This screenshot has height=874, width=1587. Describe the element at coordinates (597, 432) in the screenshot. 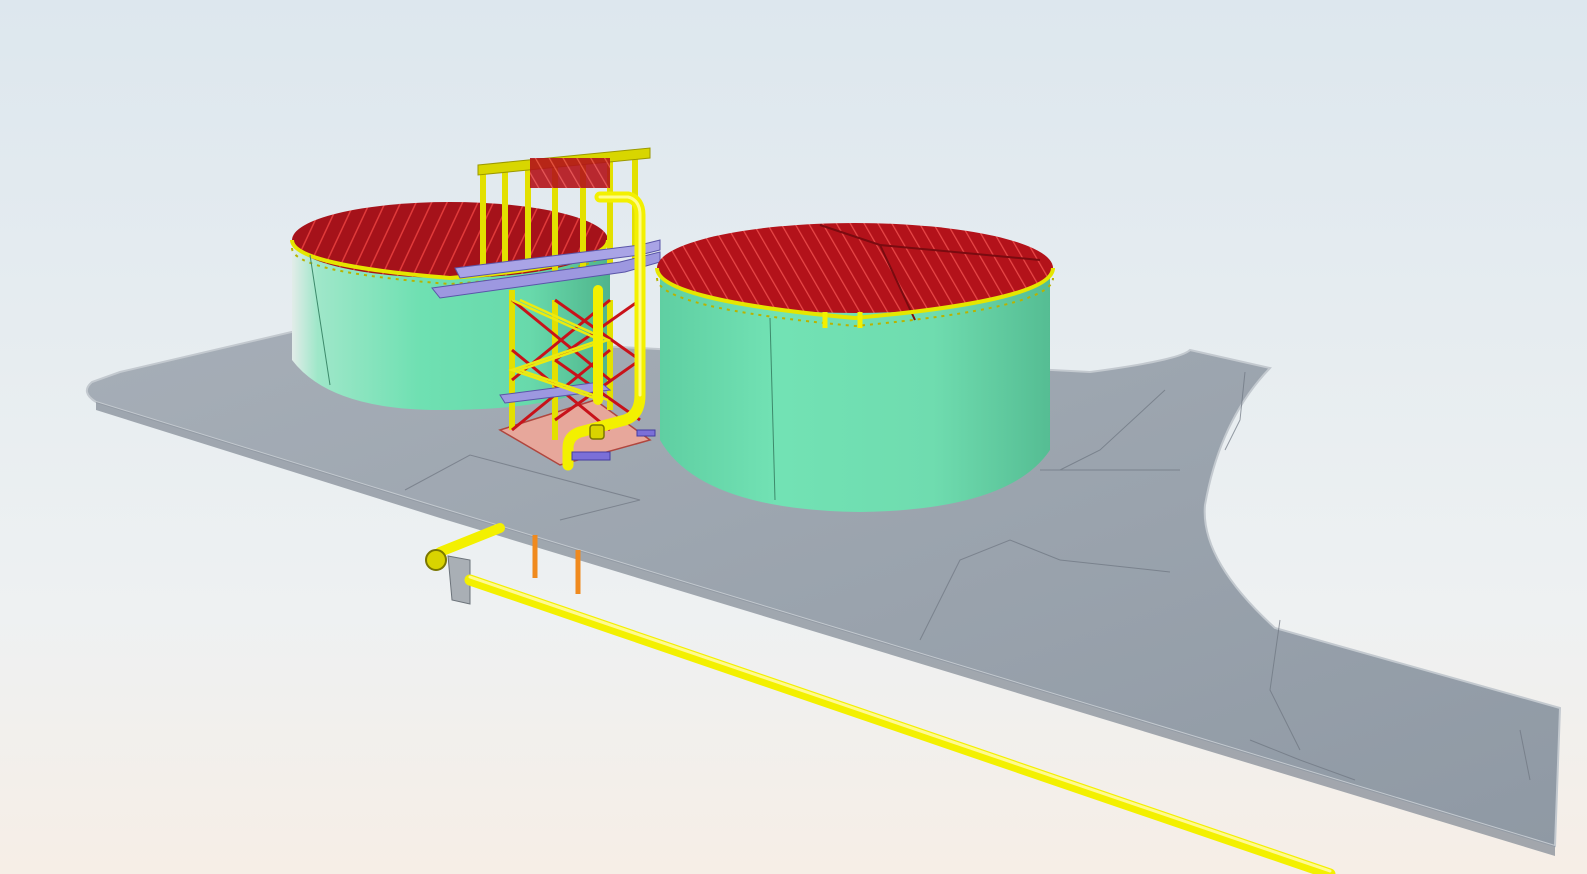

I see `valve-icon` at that location.